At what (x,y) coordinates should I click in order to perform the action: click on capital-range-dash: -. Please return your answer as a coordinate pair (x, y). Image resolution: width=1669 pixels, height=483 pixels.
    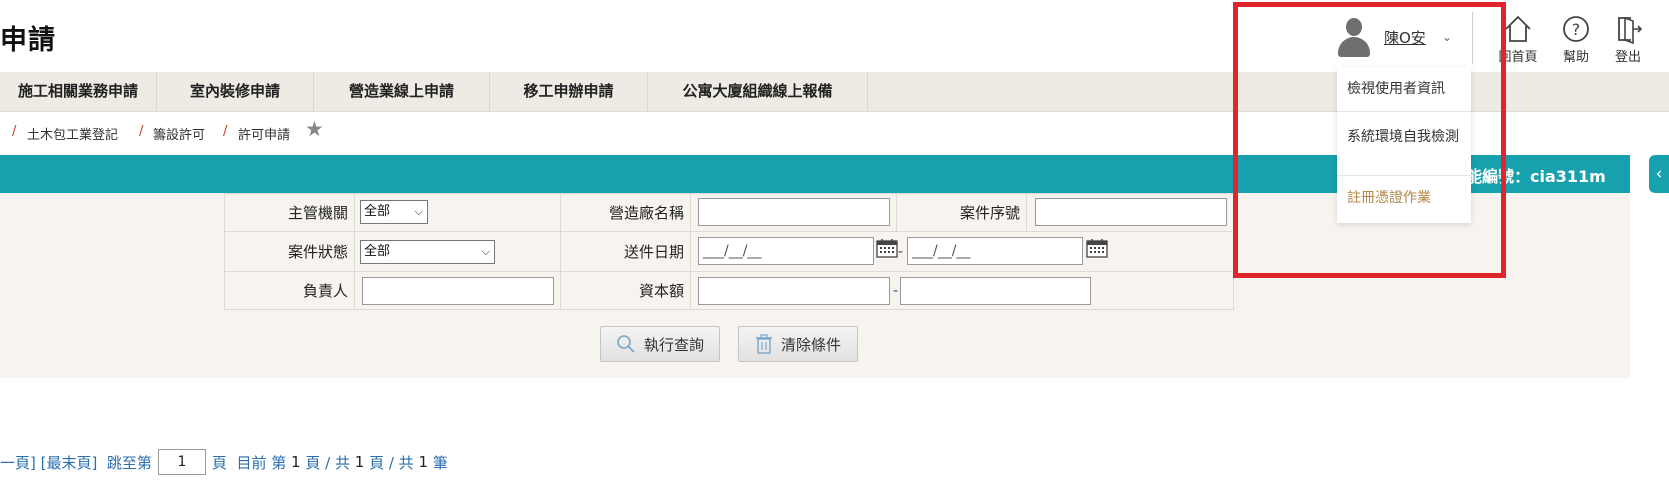
    Looking at the image, I should click on (896, 291).